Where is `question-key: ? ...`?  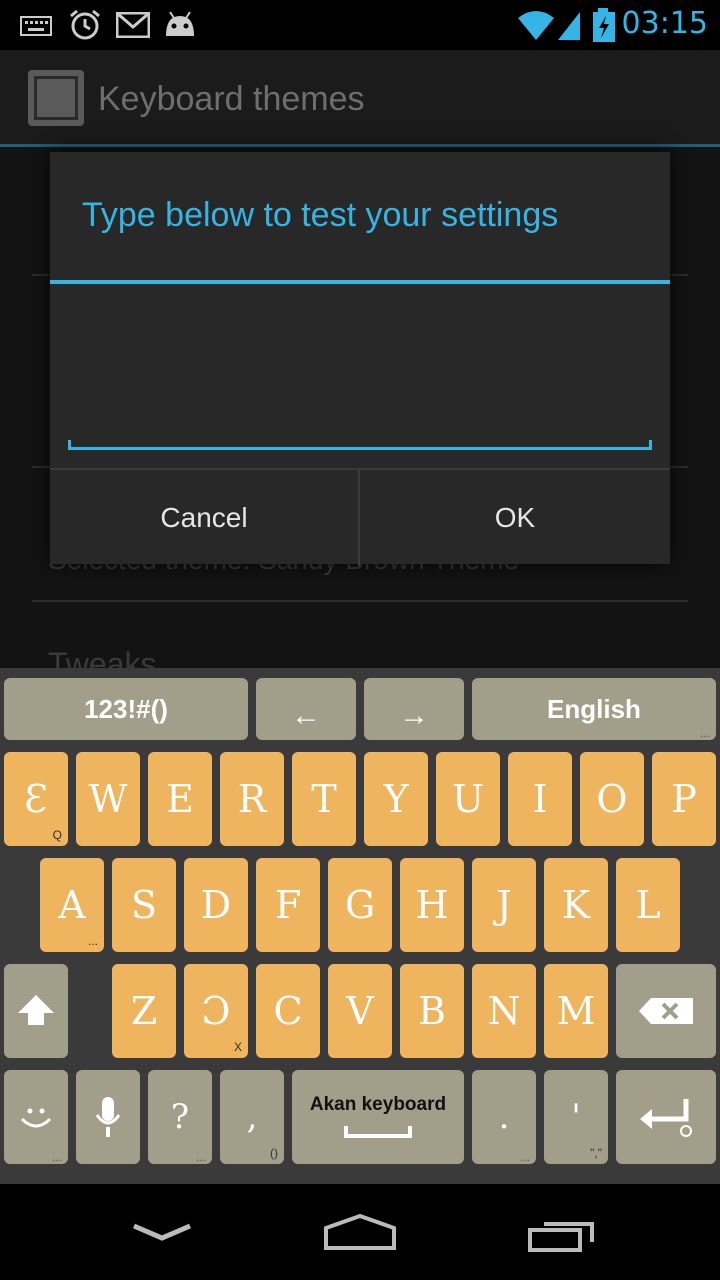 question-key: ? ... is located at coordinates (180, 1117).